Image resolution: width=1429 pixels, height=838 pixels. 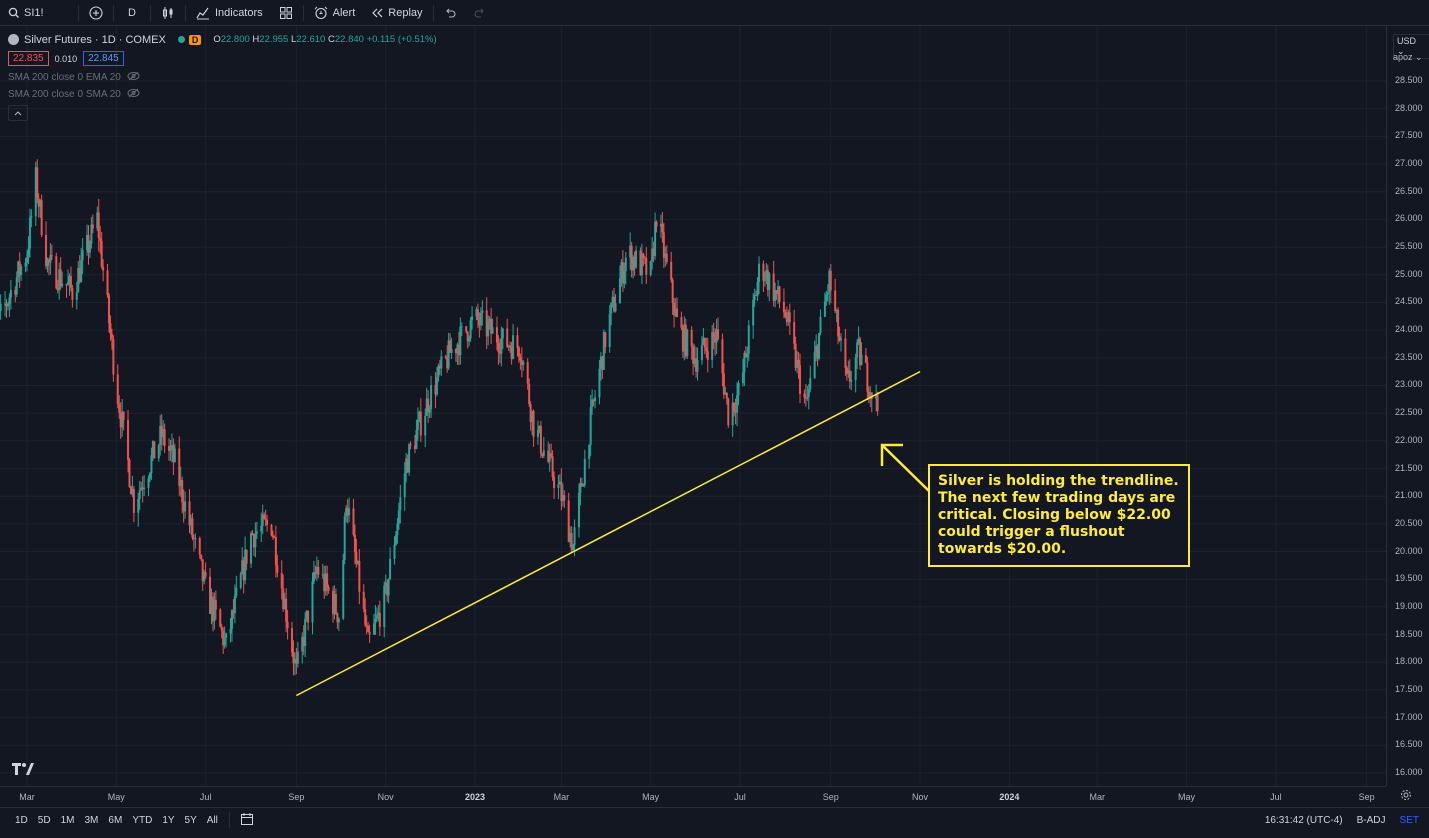 I want to click on scale-mode-selector: apoz ⌄, so click(x=1408, y=57).